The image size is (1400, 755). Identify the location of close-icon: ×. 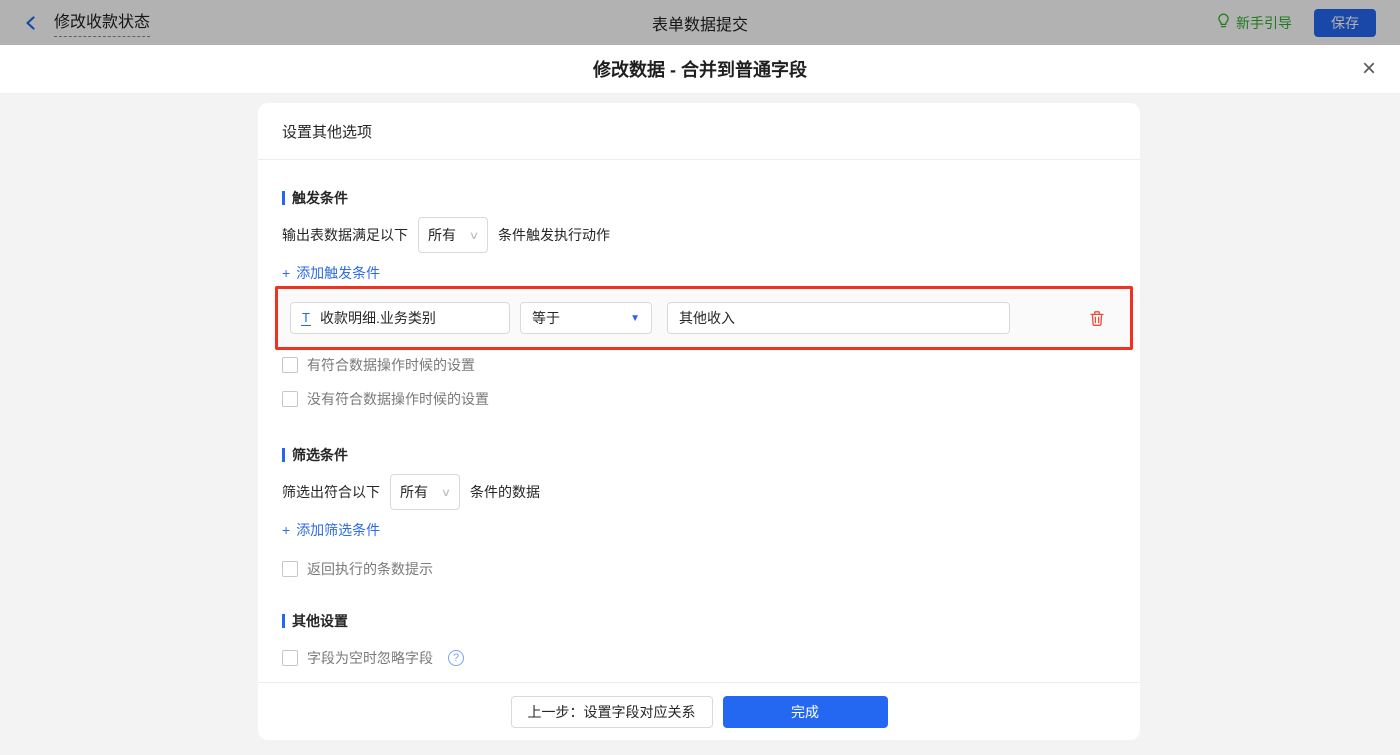
(1369, 69).